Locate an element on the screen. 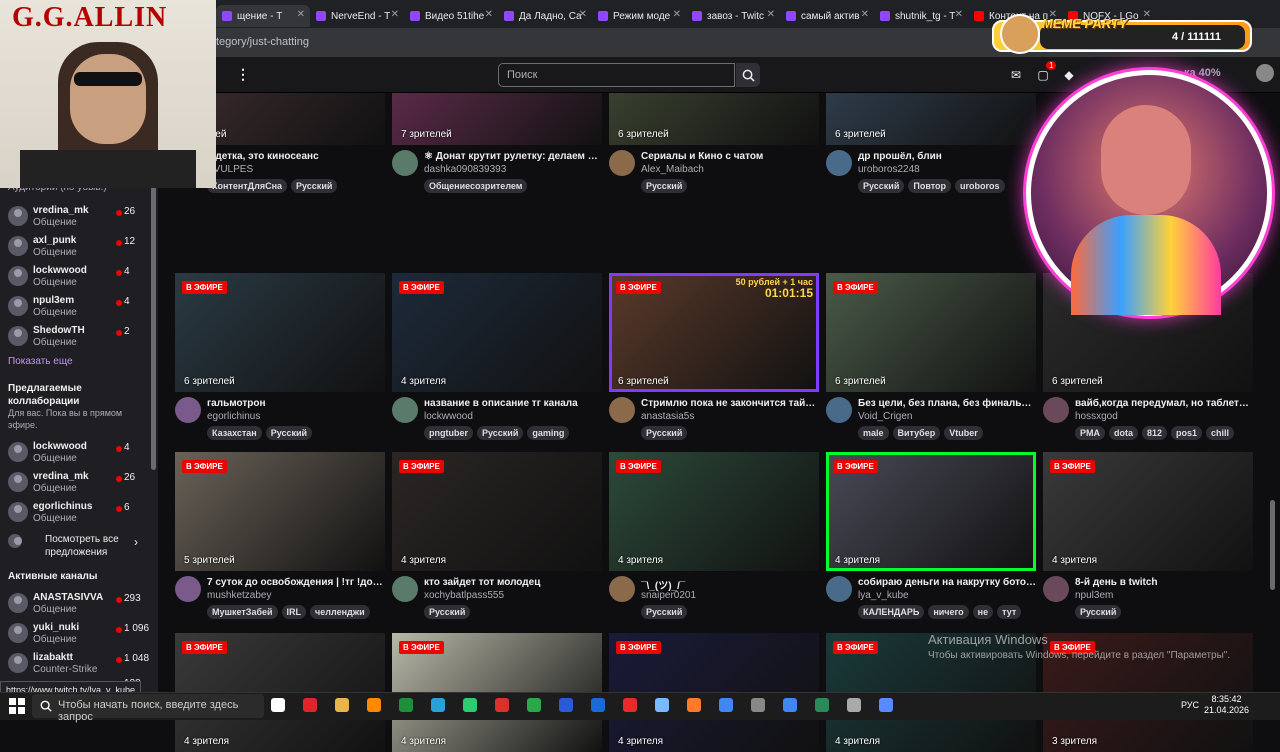 The height and width of the screenshot is (752, 1280). channel-name: uroboros2248 is located at coordinates (889, 169).